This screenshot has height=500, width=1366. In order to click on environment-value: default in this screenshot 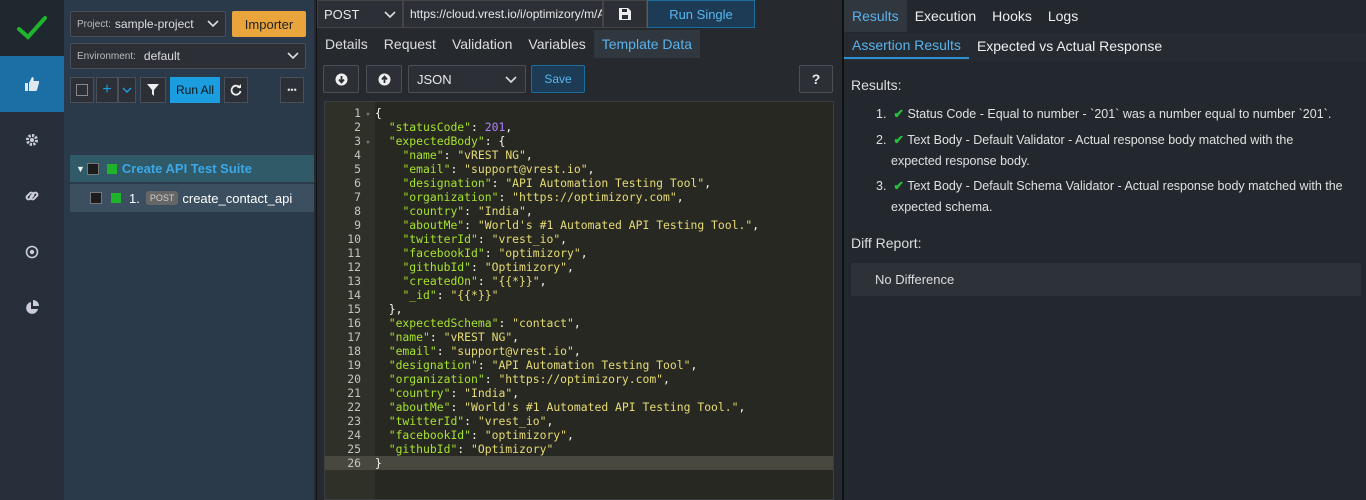, I will do `click(161, 56)`.